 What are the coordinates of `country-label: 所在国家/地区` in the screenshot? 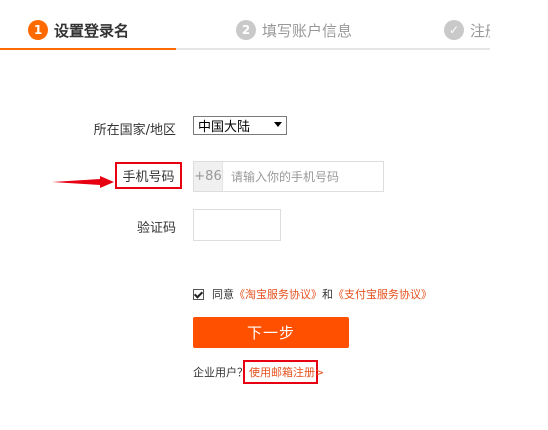 It's located at (134, 130).